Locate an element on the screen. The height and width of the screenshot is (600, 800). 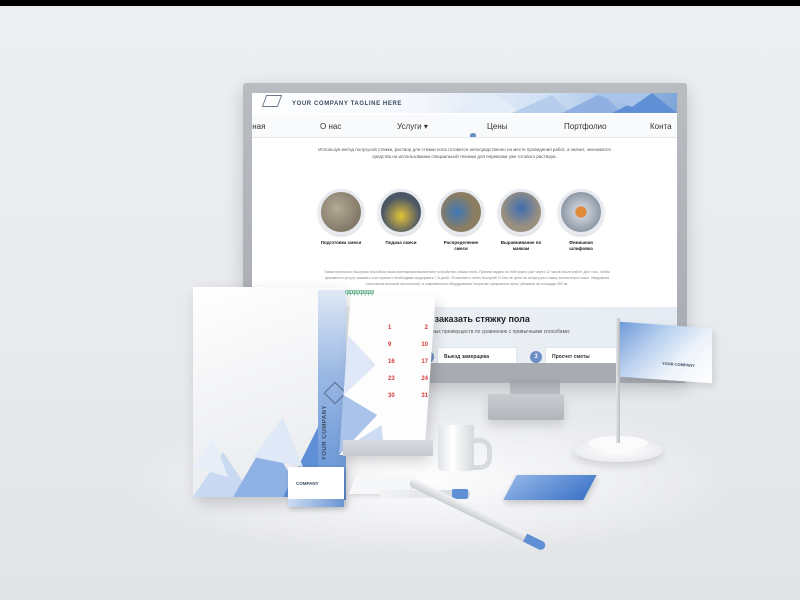
calendar-day: 9 is located at coordinates (390, 345).